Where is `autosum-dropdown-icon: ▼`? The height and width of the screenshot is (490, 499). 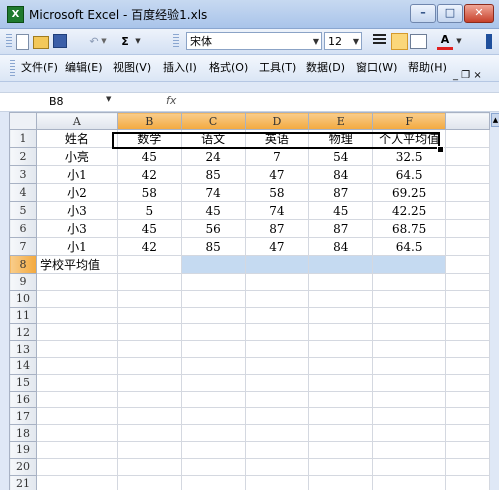 autosum-dropdown-icon: ▼ is located at coordinates (138, 41).